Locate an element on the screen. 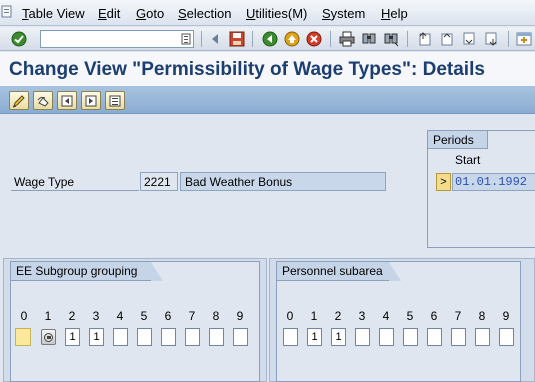  personnel-subarea-column-label: 6 is located at coordinates (434, 316).